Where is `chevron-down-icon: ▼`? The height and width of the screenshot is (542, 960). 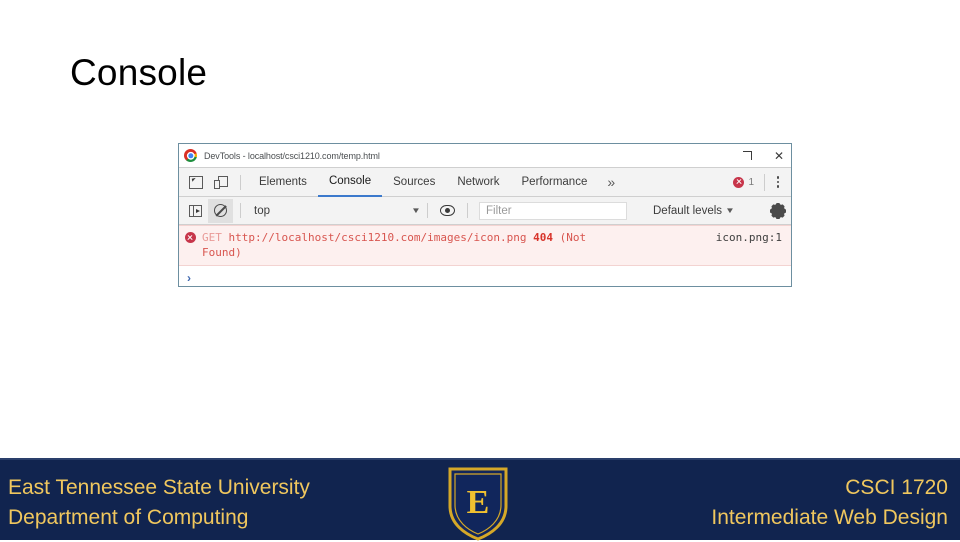
chevron-down-icon: ▼ is located at coordinates (416, 210).